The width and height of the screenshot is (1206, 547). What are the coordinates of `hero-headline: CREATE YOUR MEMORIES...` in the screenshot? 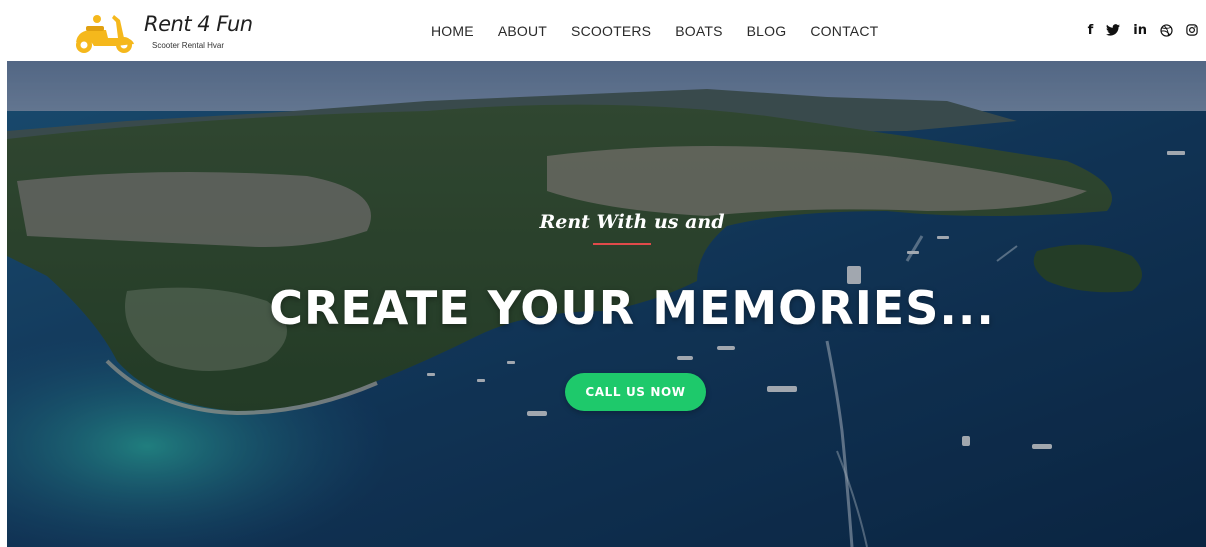 It's located at (632, 308).